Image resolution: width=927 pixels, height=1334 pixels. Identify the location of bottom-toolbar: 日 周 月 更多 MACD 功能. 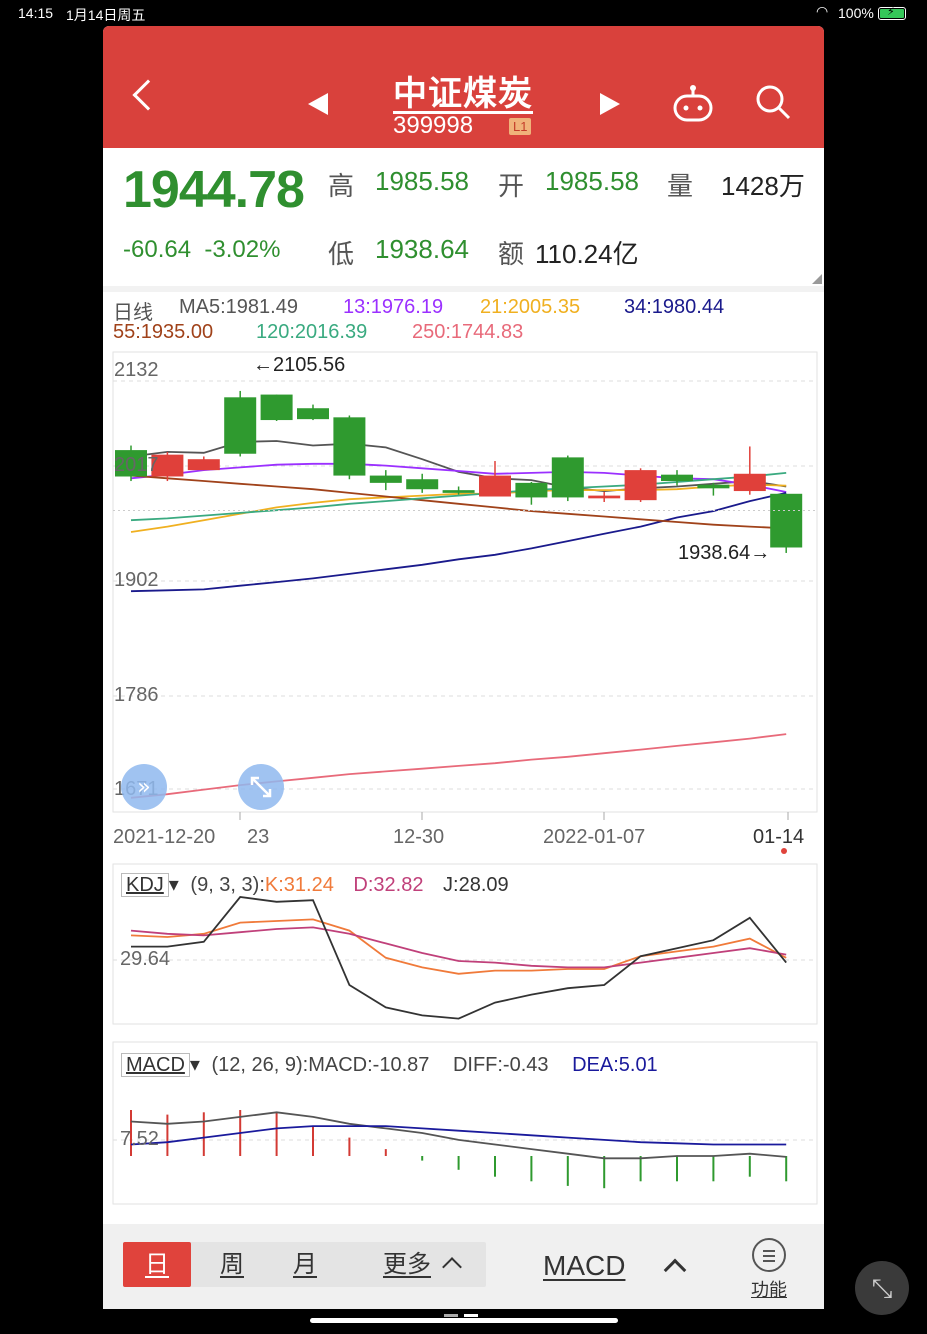
(463, 1266).